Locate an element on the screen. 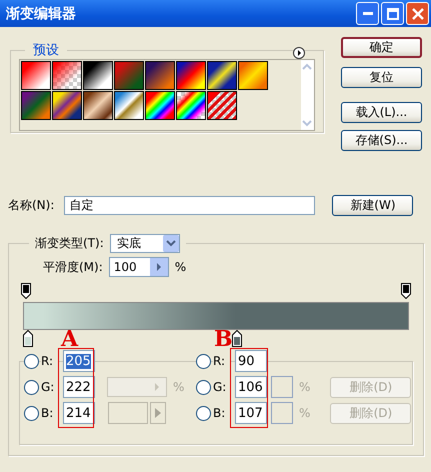 The height and width of the screenshot is (472, 431). minimize-icon is located at coordinates (367, 14).